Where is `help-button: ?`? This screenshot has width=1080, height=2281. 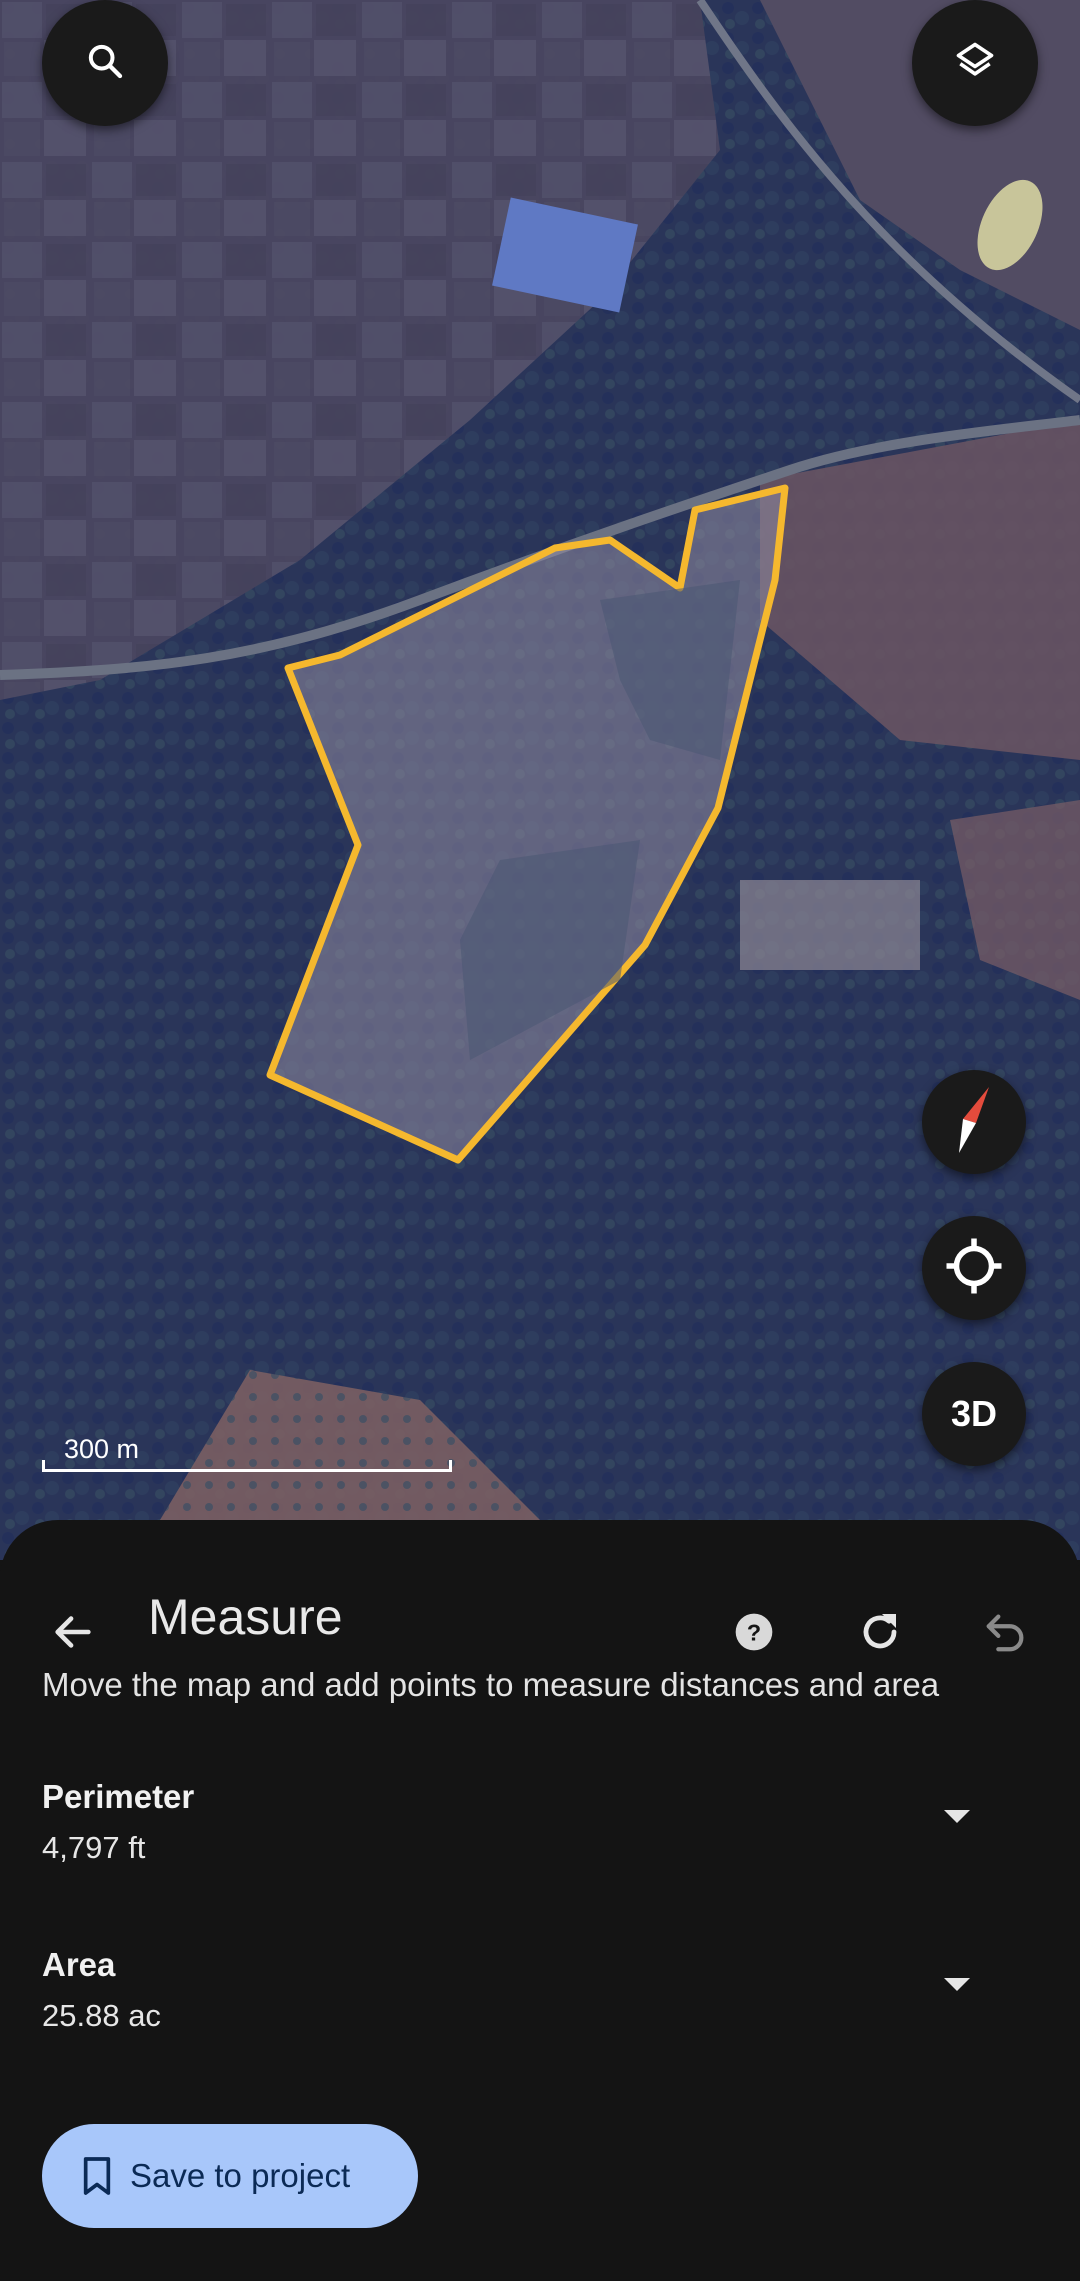
help-button: ? is located at coordinates (754, 1634).